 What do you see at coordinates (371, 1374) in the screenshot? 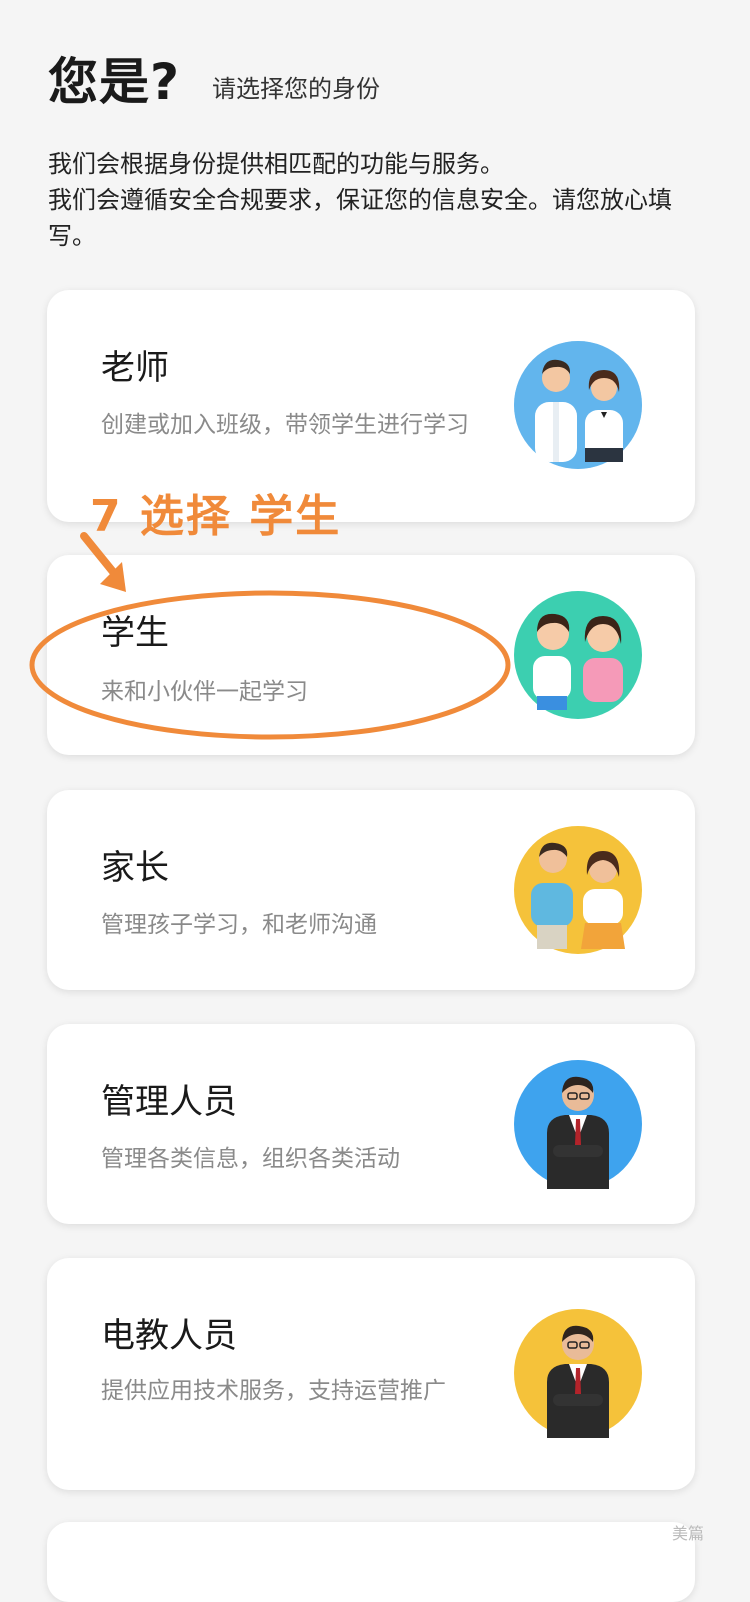
I see `role-card-edu-tech: 电教人员 提供应用技术服务，支持运营推广` at bounding box center [371, 1374].